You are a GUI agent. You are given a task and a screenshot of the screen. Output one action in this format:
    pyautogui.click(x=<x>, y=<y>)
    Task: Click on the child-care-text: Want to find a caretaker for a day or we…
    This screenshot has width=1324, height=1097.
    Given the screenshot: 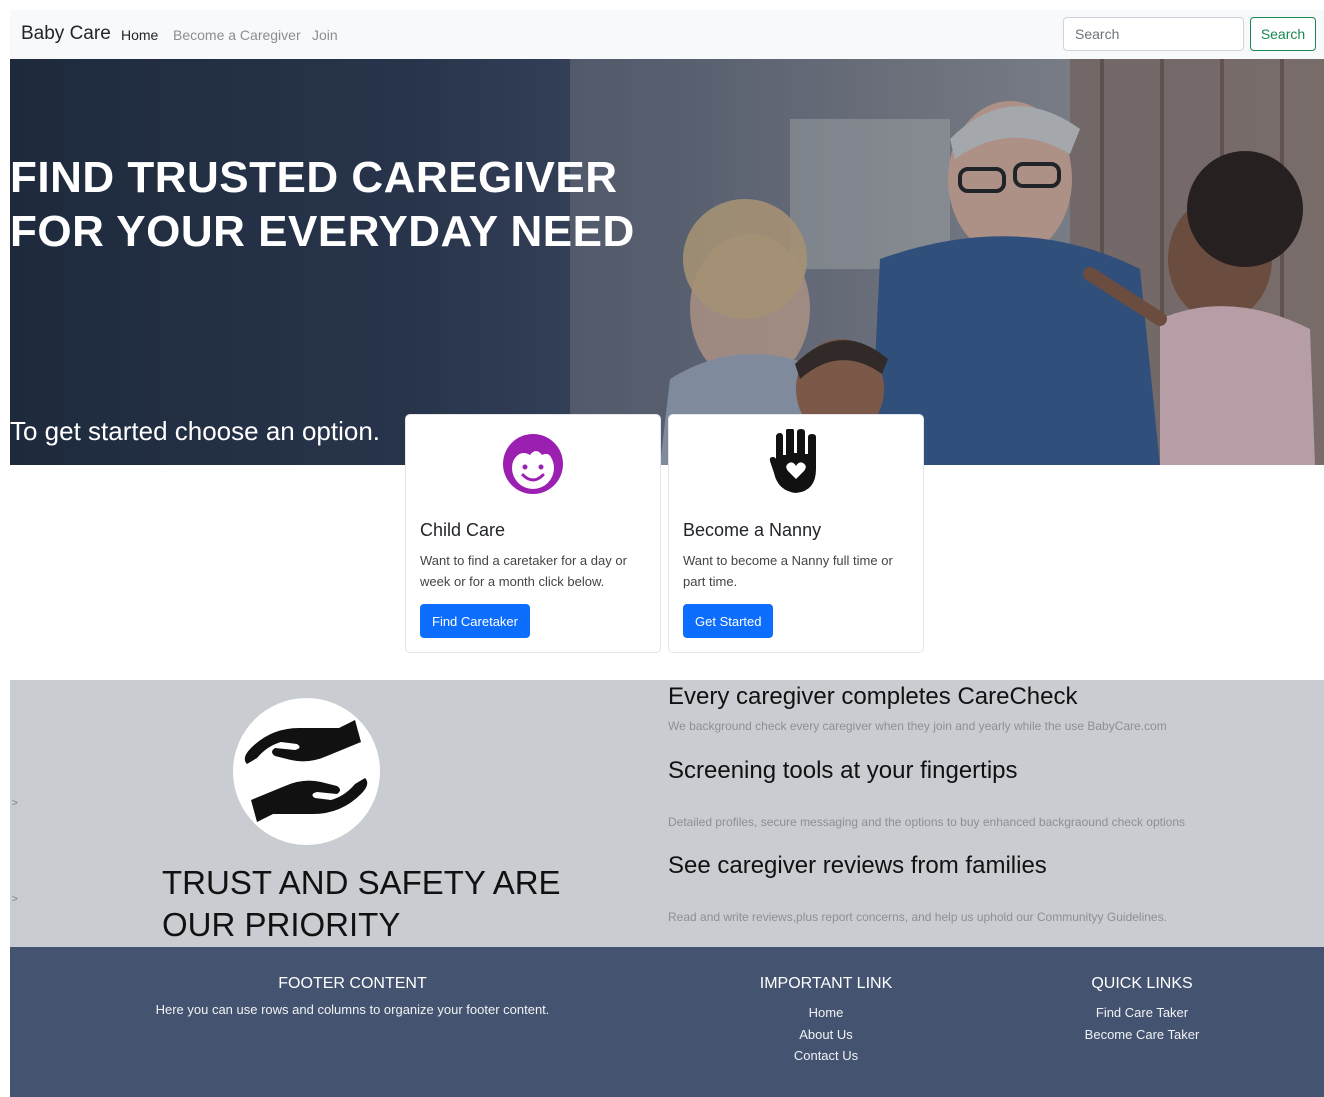 What is the action you would take?
    pyautogui.click(x=523, y=571)
    